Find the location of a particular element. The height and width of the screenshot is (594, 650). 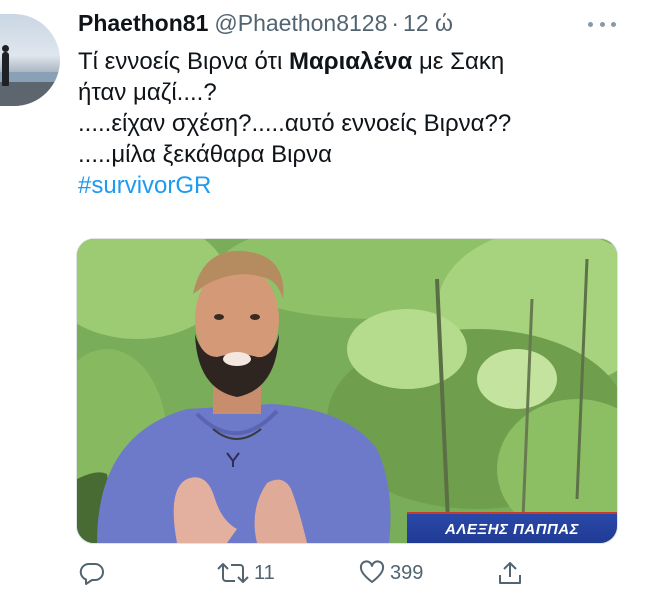

share-button is located at coordinates (510, 573).